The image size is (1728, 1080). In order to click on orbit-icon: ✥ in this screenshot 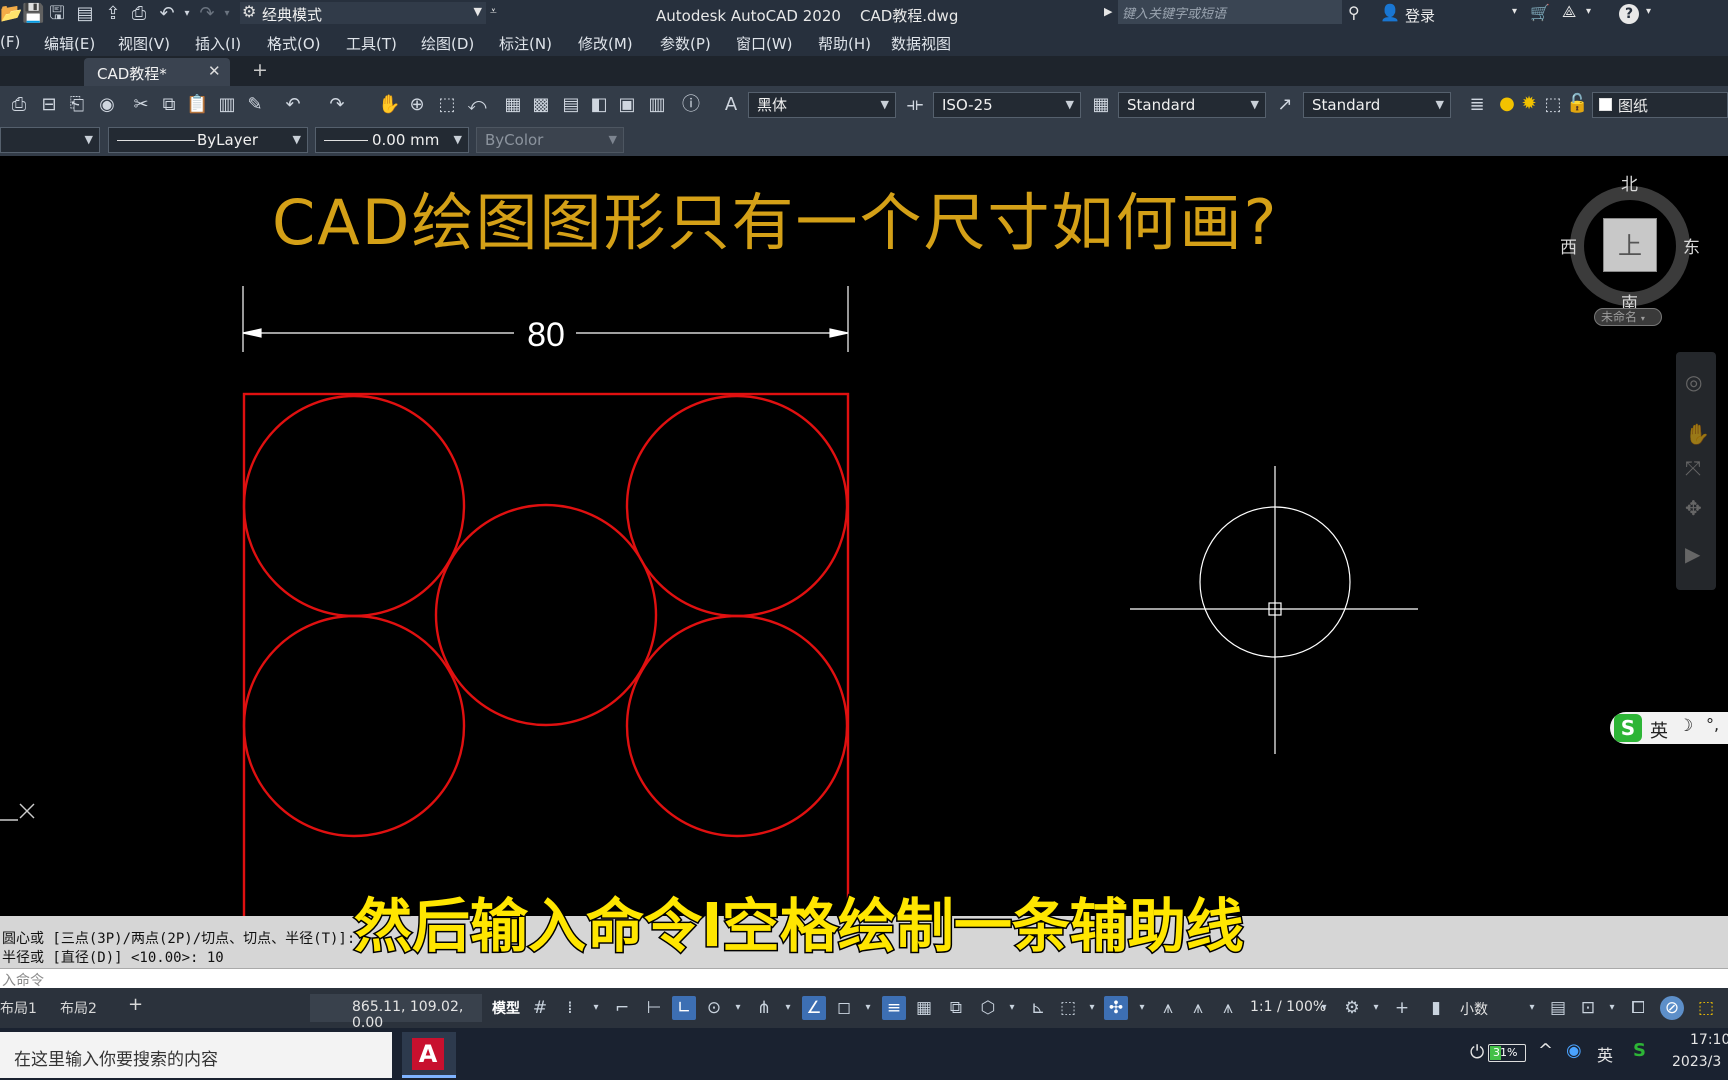, I will do `click(1693, 508)`.